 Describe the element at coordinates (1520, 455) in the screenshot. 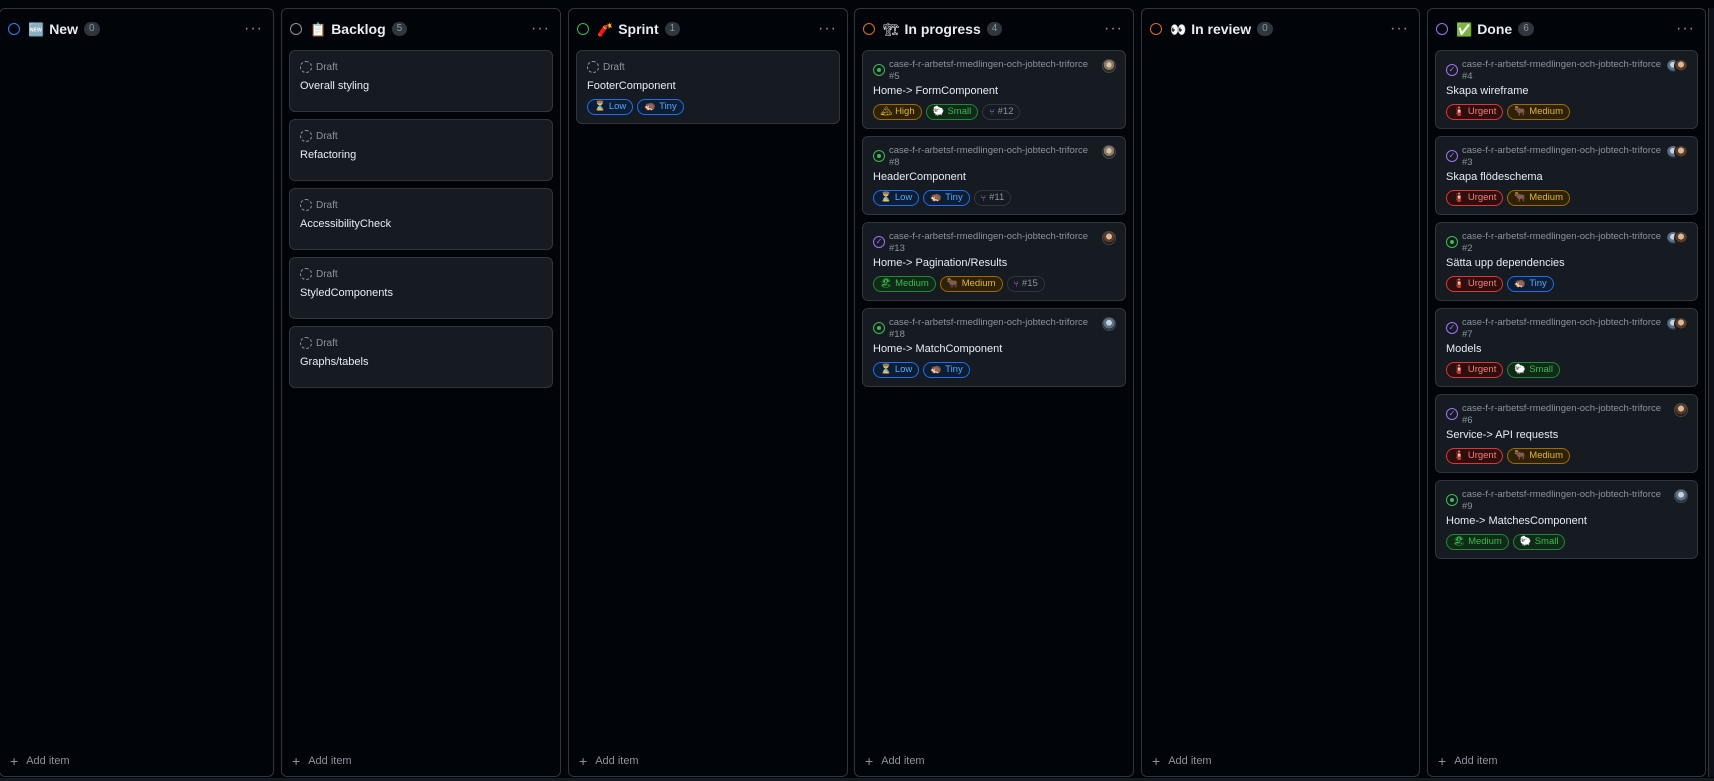

I see `label-emoji-icon: 🐂` at that location.